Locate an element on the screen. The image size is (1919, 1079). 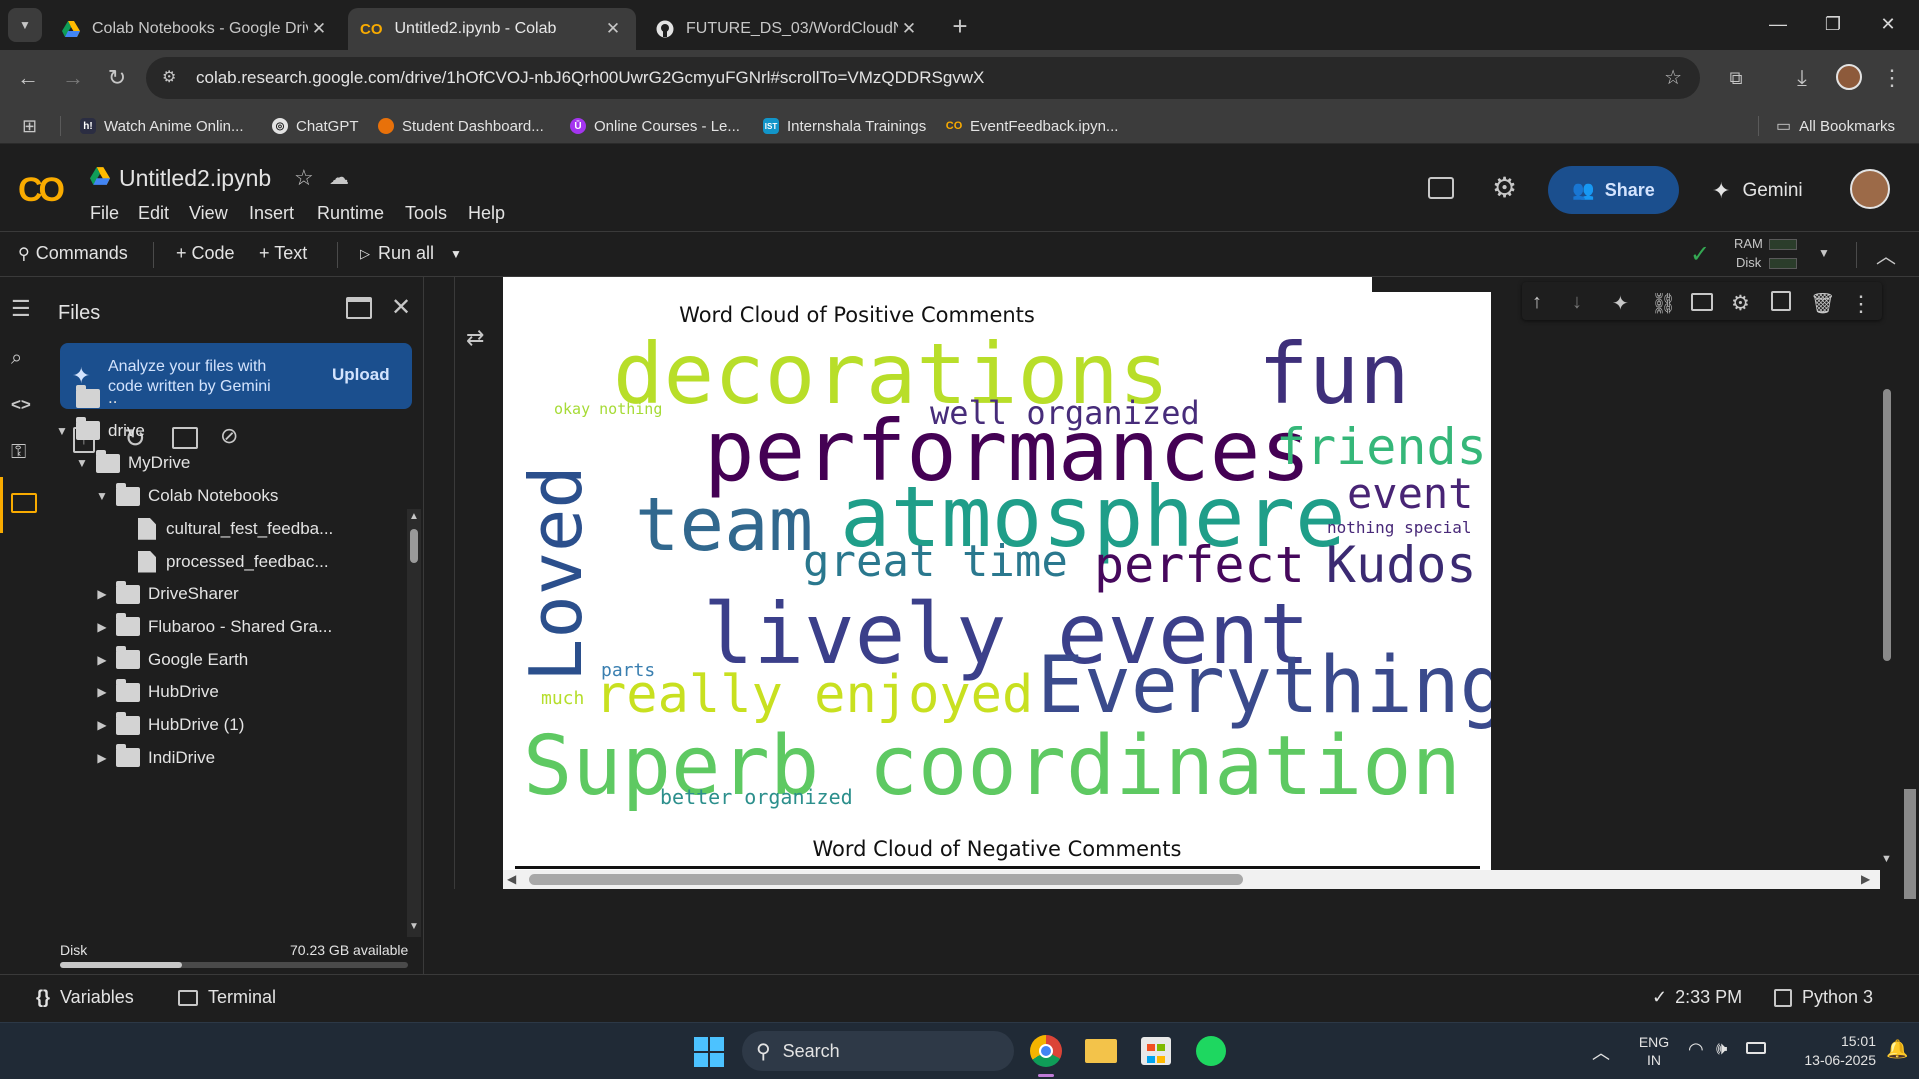
hide-files-icon: ⊘ is located at coordinates (229, 436).